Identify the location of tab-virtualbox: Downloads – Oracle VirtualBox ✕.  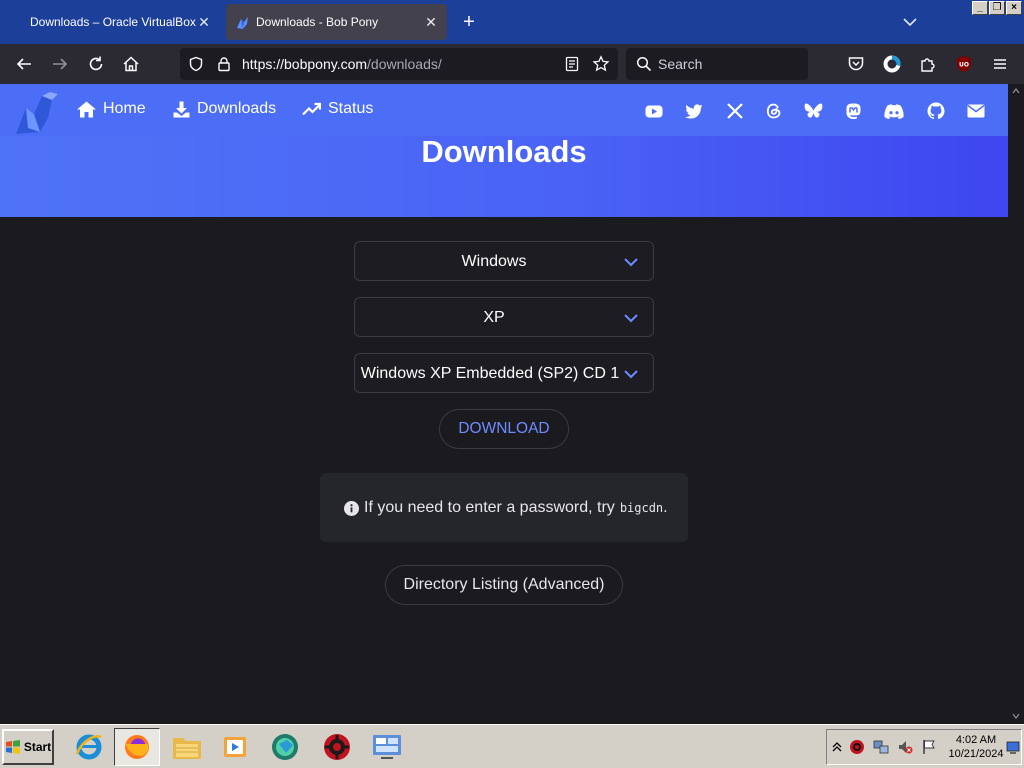
(114, 22).